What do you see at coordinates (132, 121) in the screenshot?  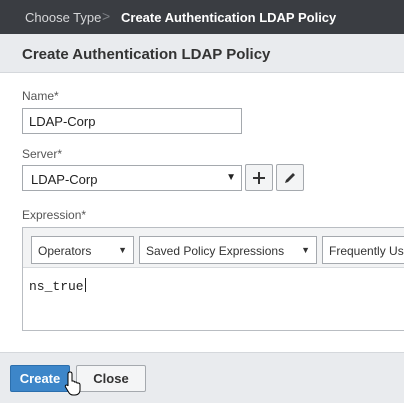 I see `name-field` at bounding box center [132, 121].